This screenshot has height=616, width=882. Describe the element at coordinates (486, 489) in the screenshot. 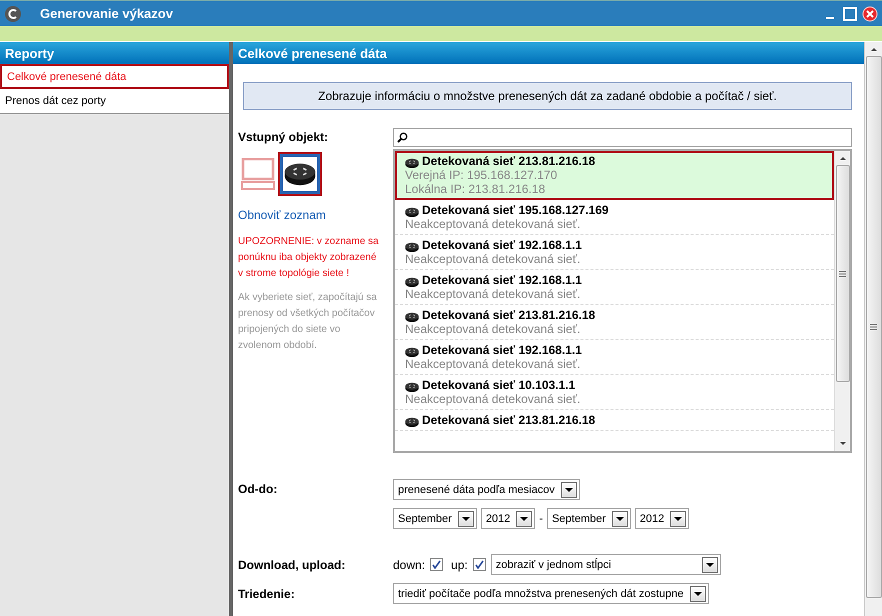

I see `period-mode-select: prenesené dáta podľa mesiacov` at that location.